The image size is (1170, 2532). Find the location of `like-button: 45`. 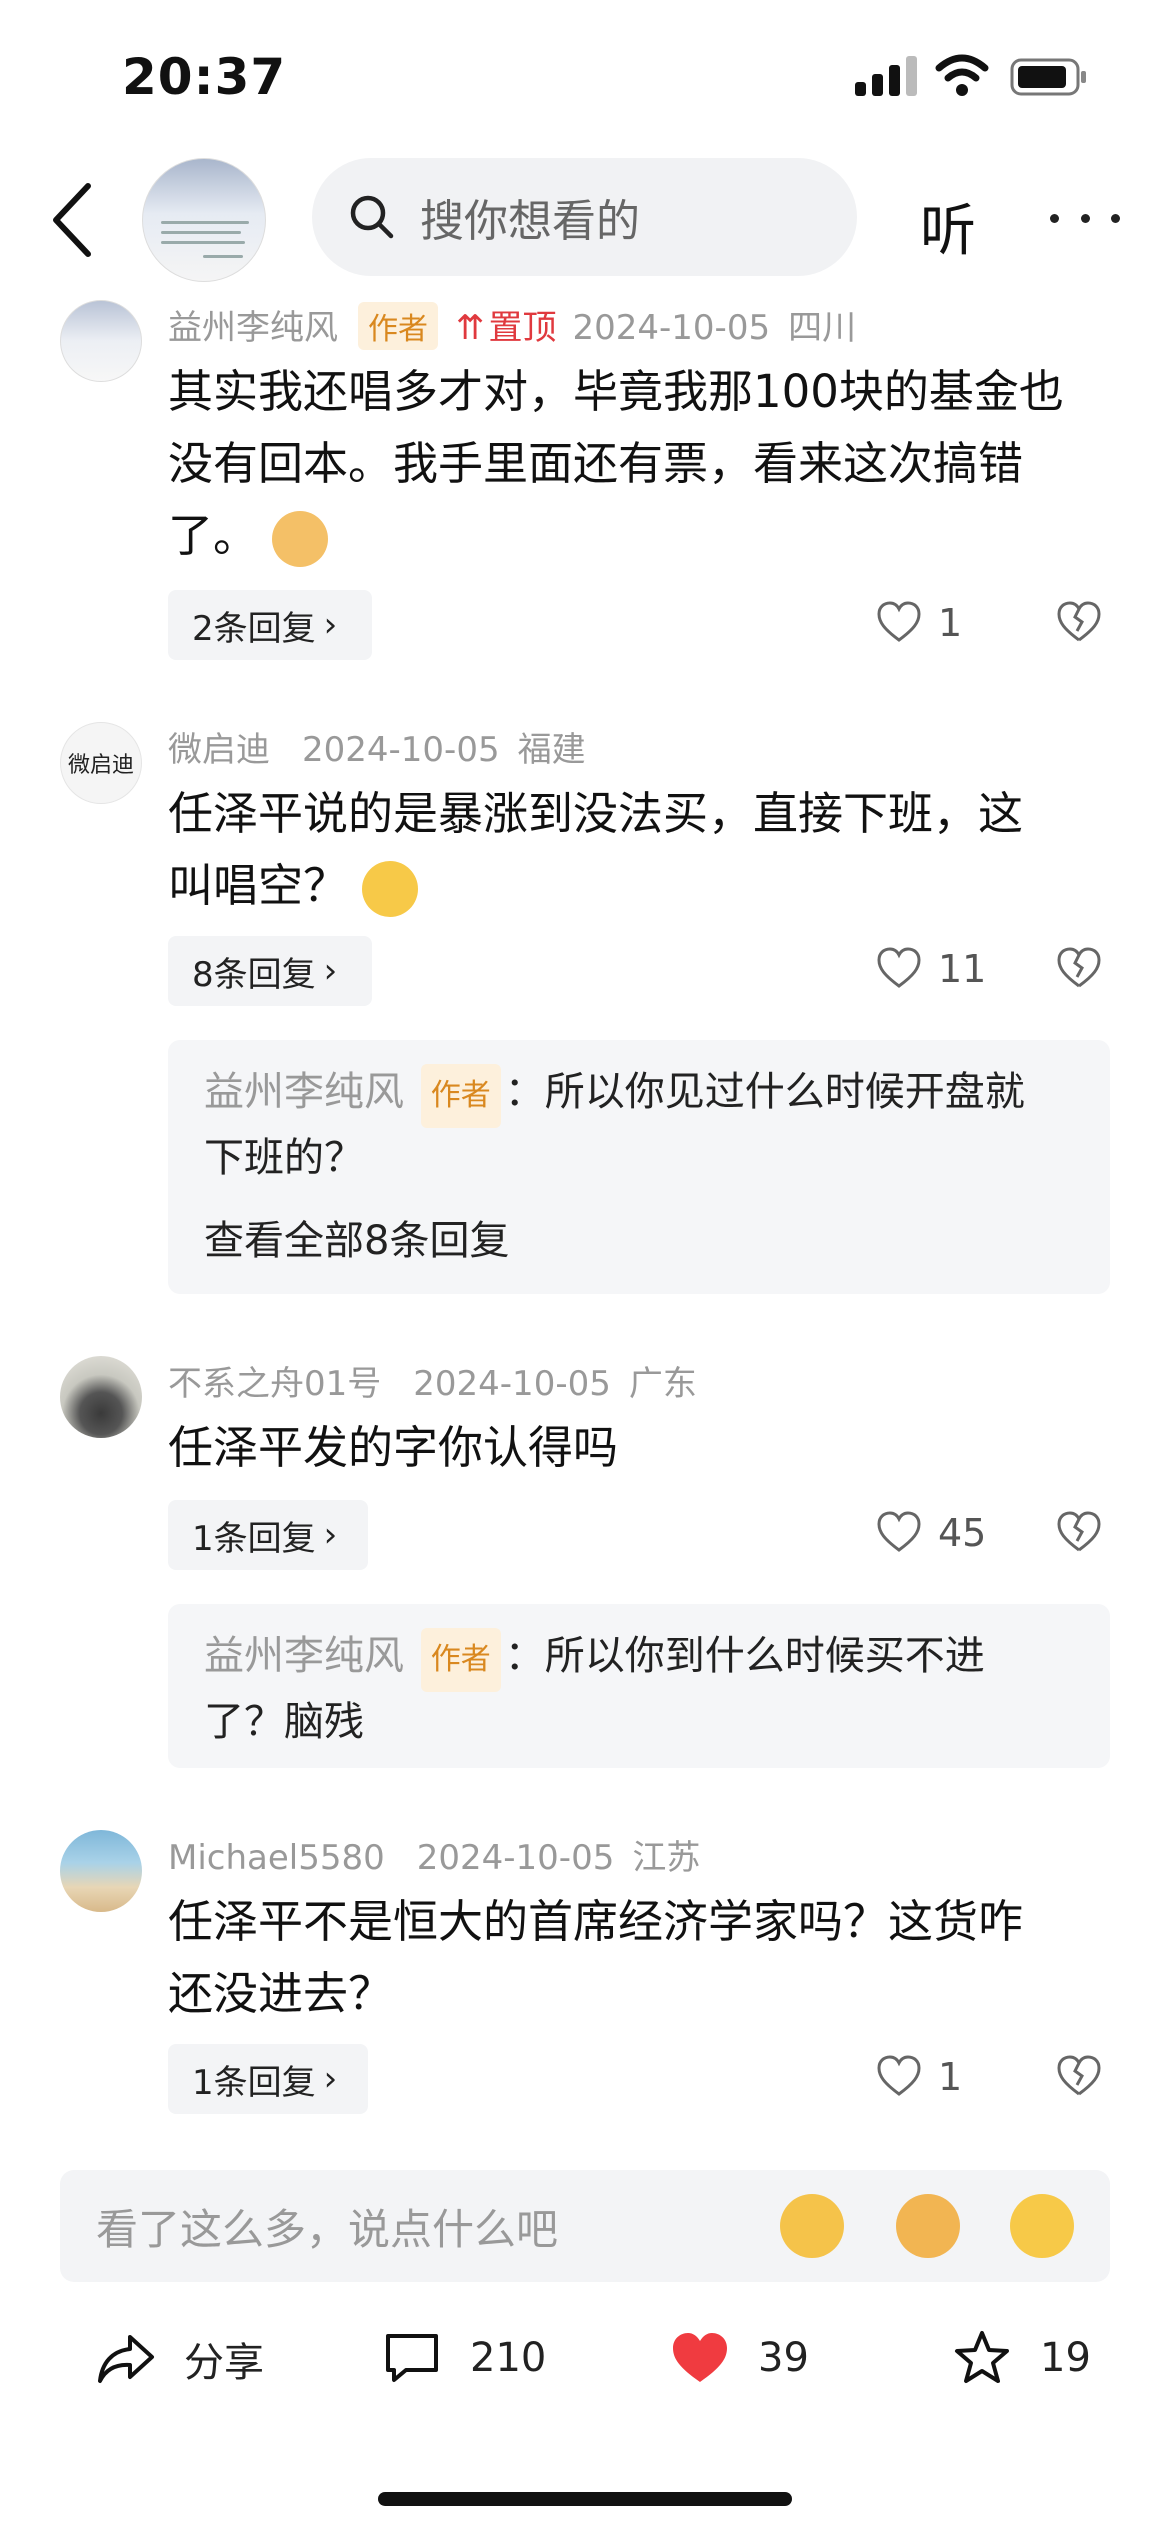

like-button: 45 is located at coordinates (931, 1533).